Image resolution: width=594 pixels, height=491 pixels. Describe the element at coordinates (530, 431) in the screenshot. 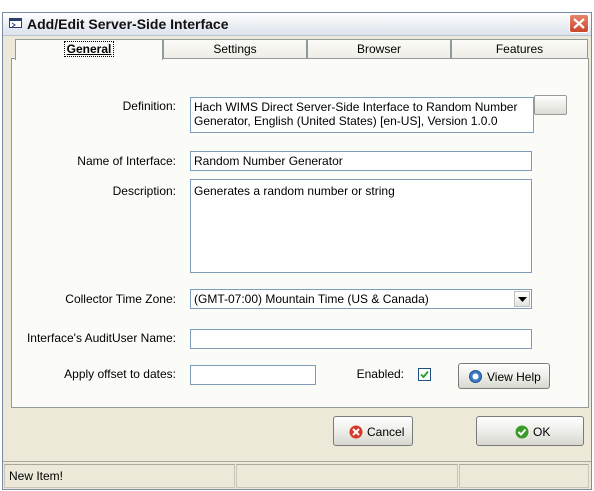

I see `ok-button: OK` at that location.